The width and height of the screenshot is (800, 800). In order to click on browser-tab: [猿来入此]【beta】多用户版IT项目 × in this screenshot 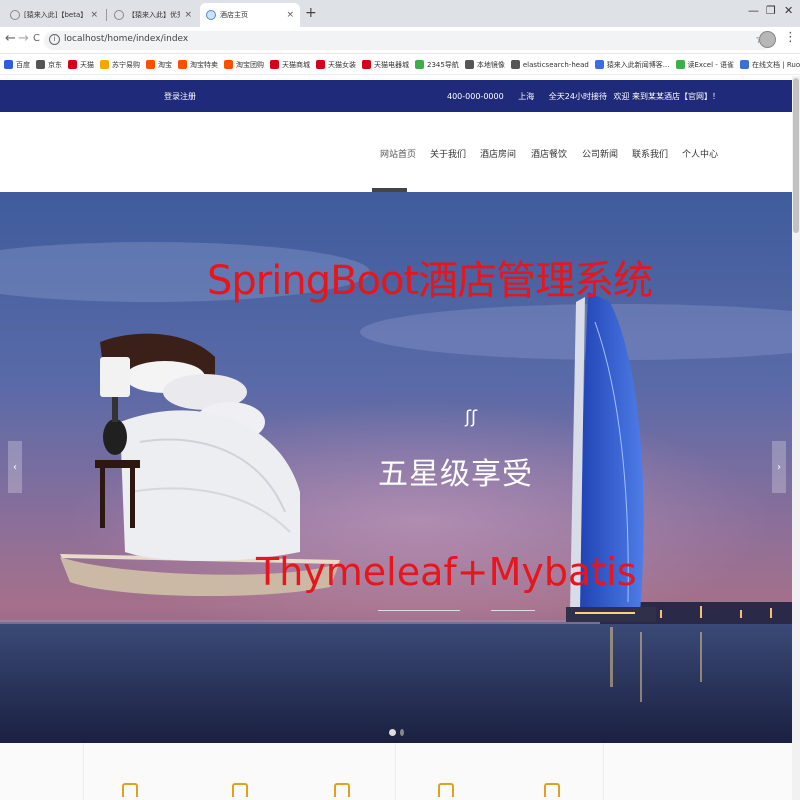, I will do `click(54, 15)`.